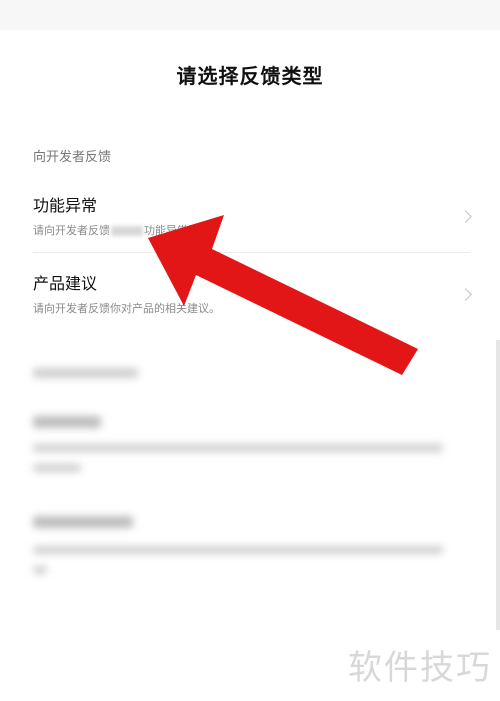  I want to click on red-arrow-icon, so click(283, 295).